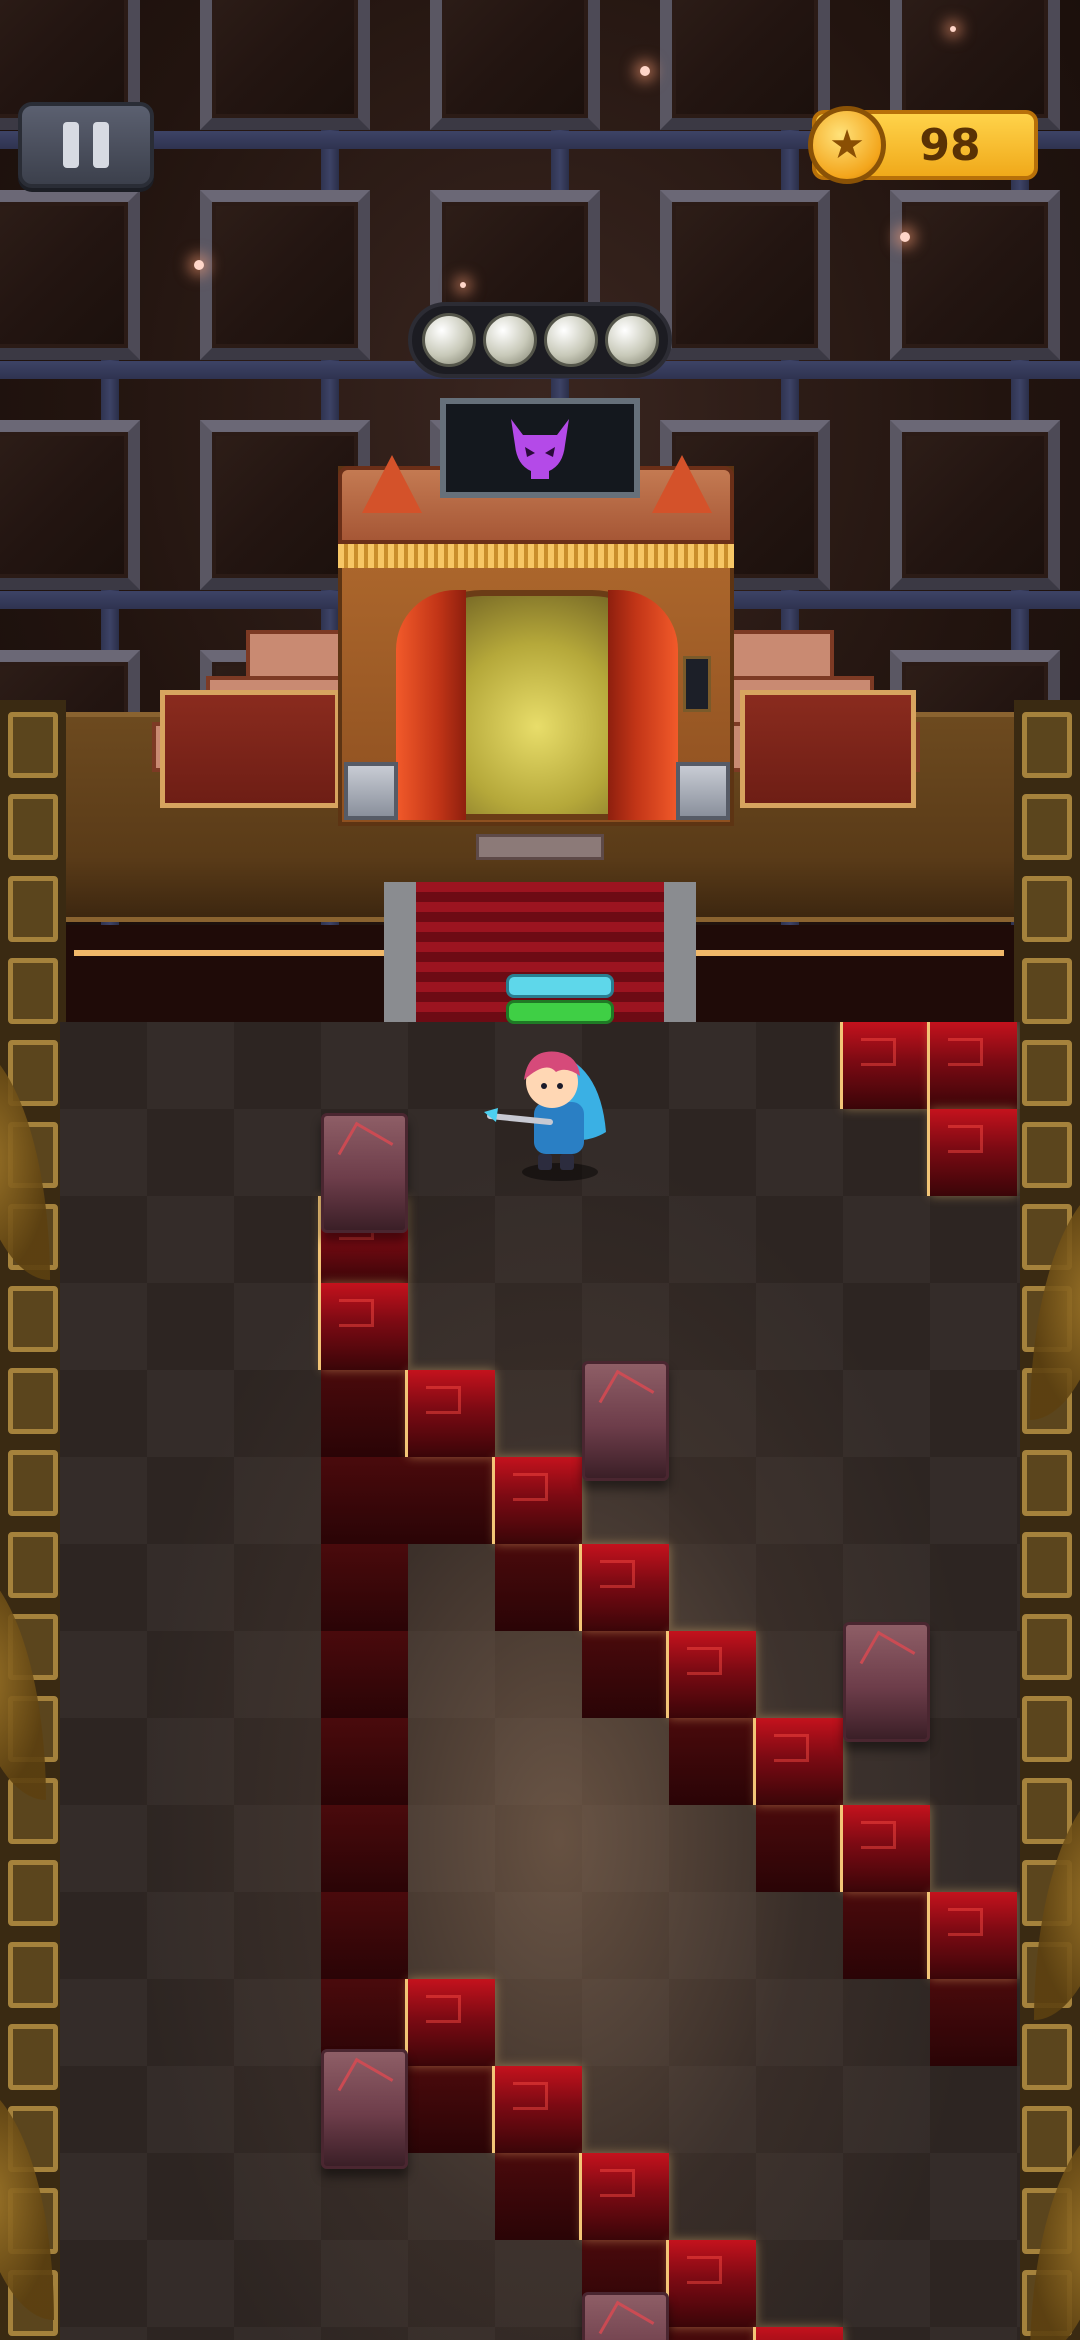  What do you see at coordinates (560, 1012) in the screenshot?
I see `energy-bar-health` at bounding box center [560, 1012].